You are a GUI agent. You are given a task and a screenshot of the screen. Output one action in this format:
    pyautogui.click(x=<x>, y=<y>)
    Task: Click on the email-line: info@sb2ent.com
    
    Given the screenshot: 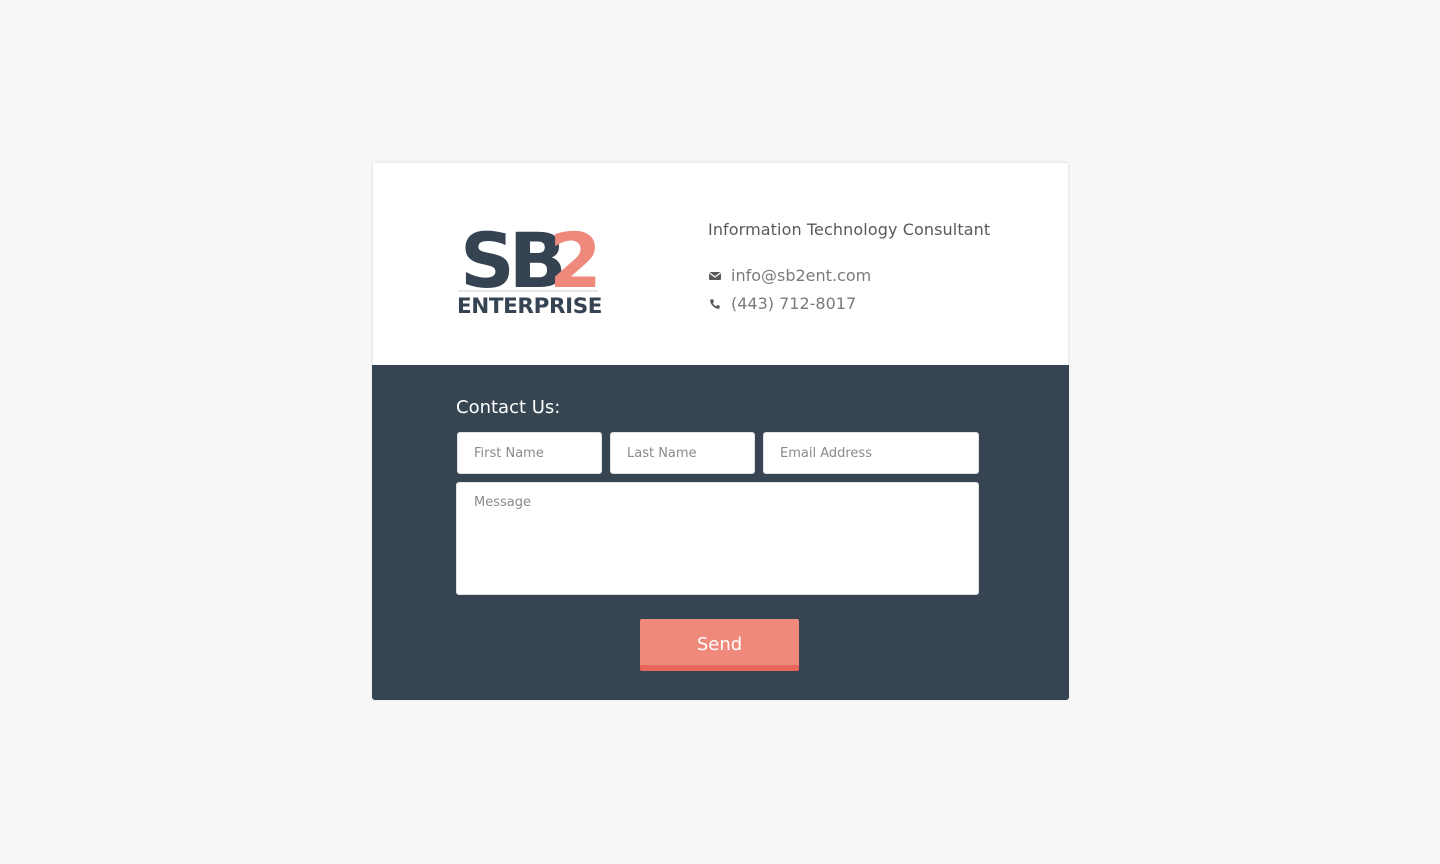 What is the action you would take?
    pyautogui.click(x=789, y=275)
    